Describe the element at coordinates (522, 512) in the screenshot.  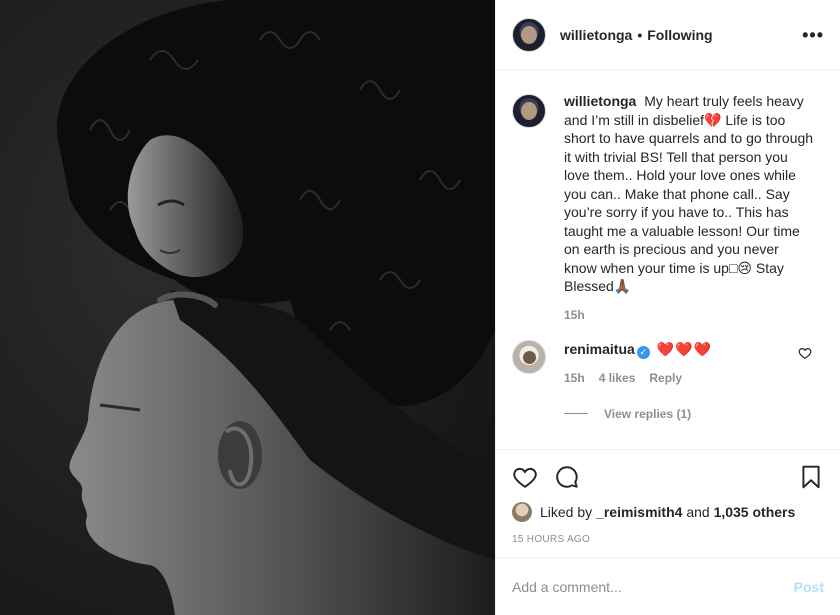
I see `liker-avatar` at that location.